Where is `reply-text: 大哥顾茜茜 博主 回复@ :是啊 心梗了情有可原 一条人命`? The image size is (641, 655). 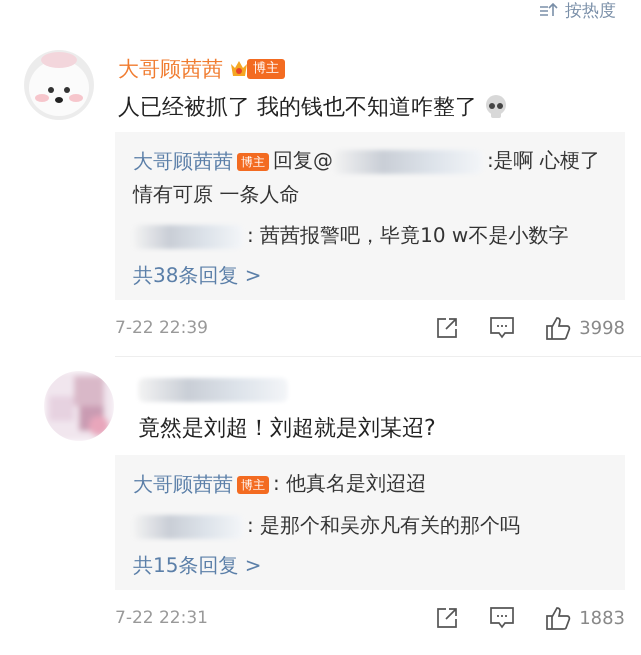
reply-text: 大哥顾茜茜 博主 回复@ :是啊 心梗了情有可原 一条人命 is located at coordinates (367, 177).